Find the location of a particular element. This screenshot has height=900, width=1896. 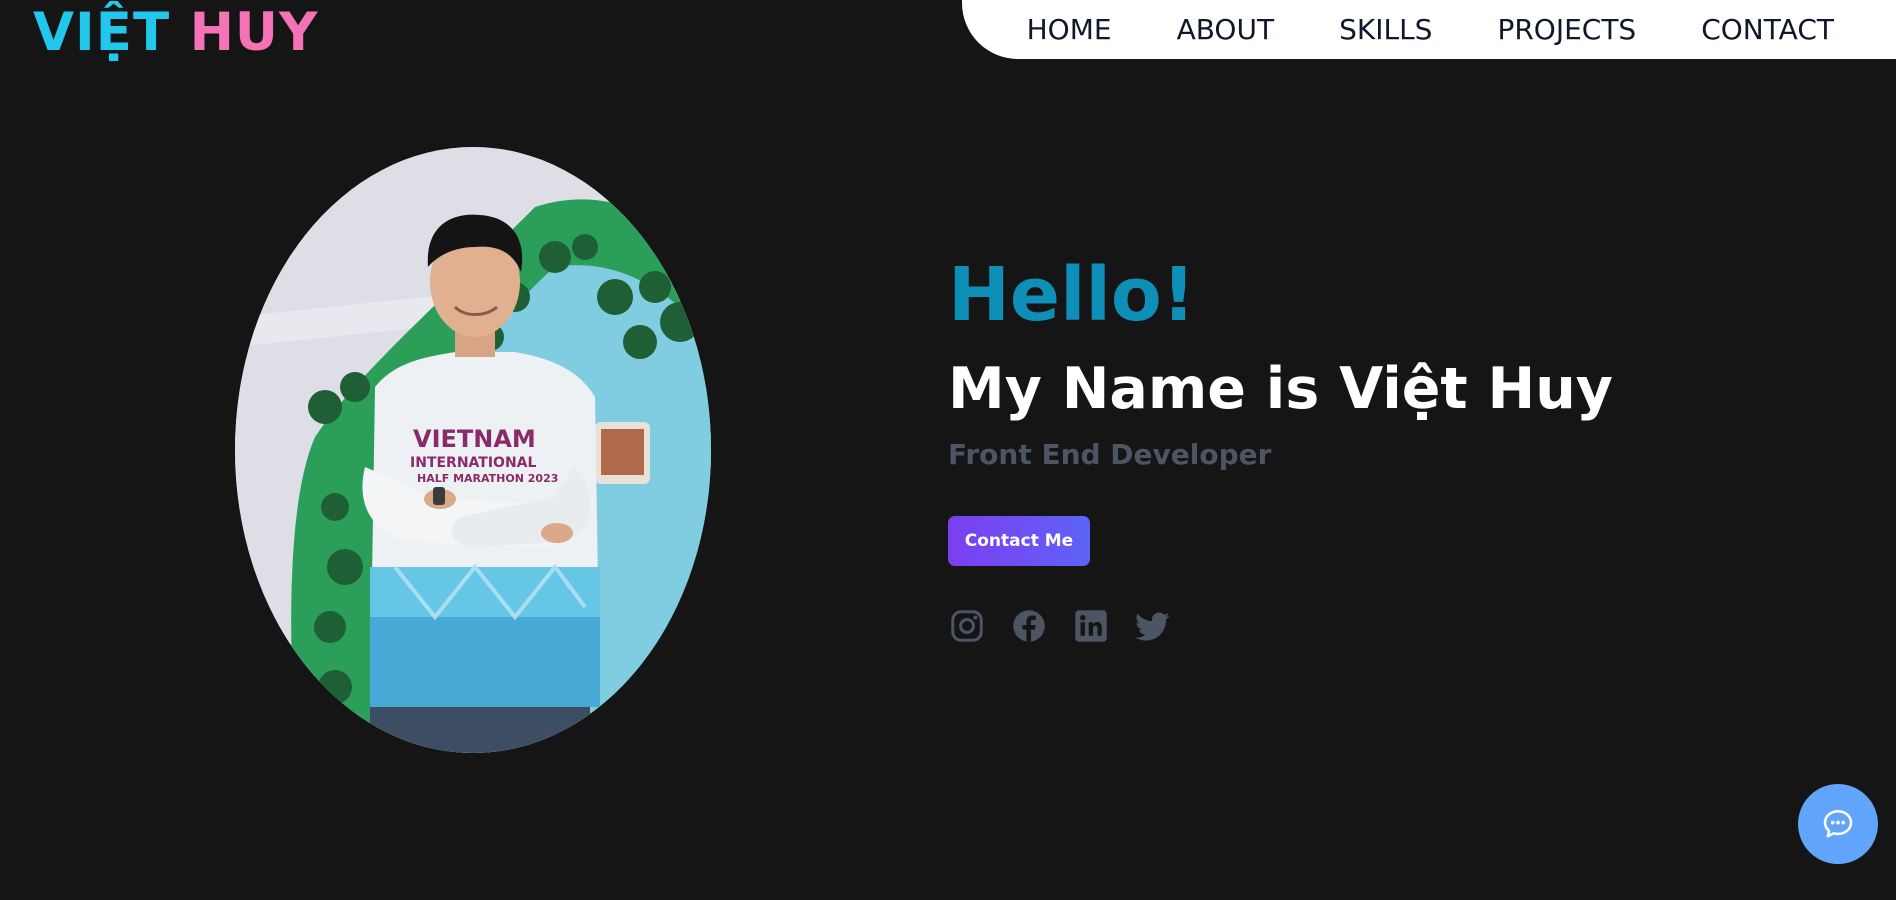

shirt-text-line-3: HALF MARATHON 2023 is located at coordinates (487, 478).